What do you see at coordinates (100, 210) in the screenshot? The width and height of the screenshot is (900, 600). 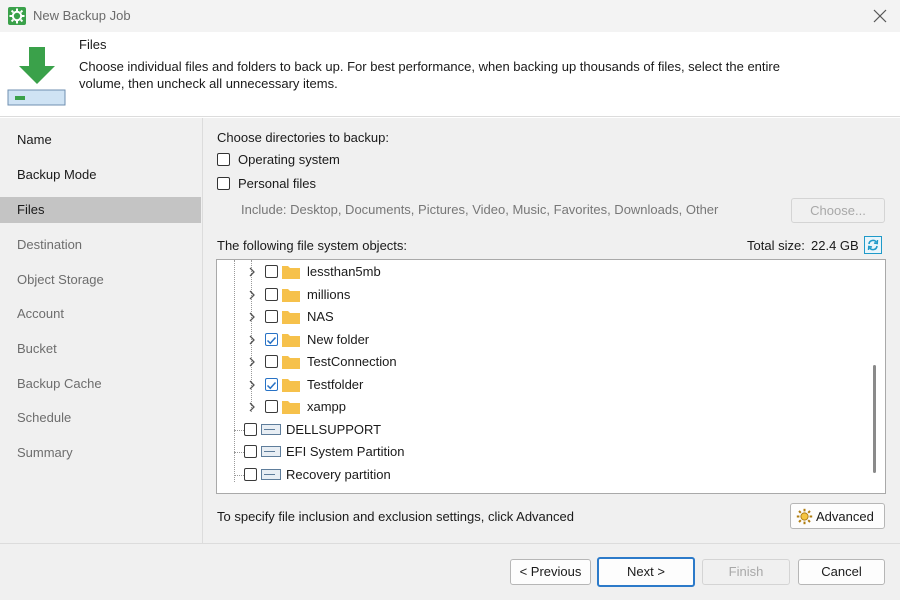 I see `sidebar-item-files: Files` at bounding box center [100, 210].